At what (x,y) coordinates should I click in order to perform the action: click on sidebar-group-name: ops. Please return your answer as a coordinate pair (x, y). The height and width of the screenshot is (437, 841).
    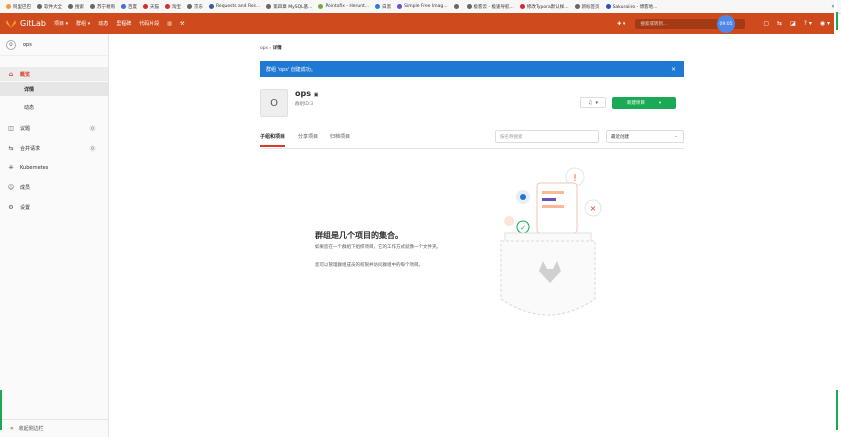
    Looking at the image, I should click on (27, 44).